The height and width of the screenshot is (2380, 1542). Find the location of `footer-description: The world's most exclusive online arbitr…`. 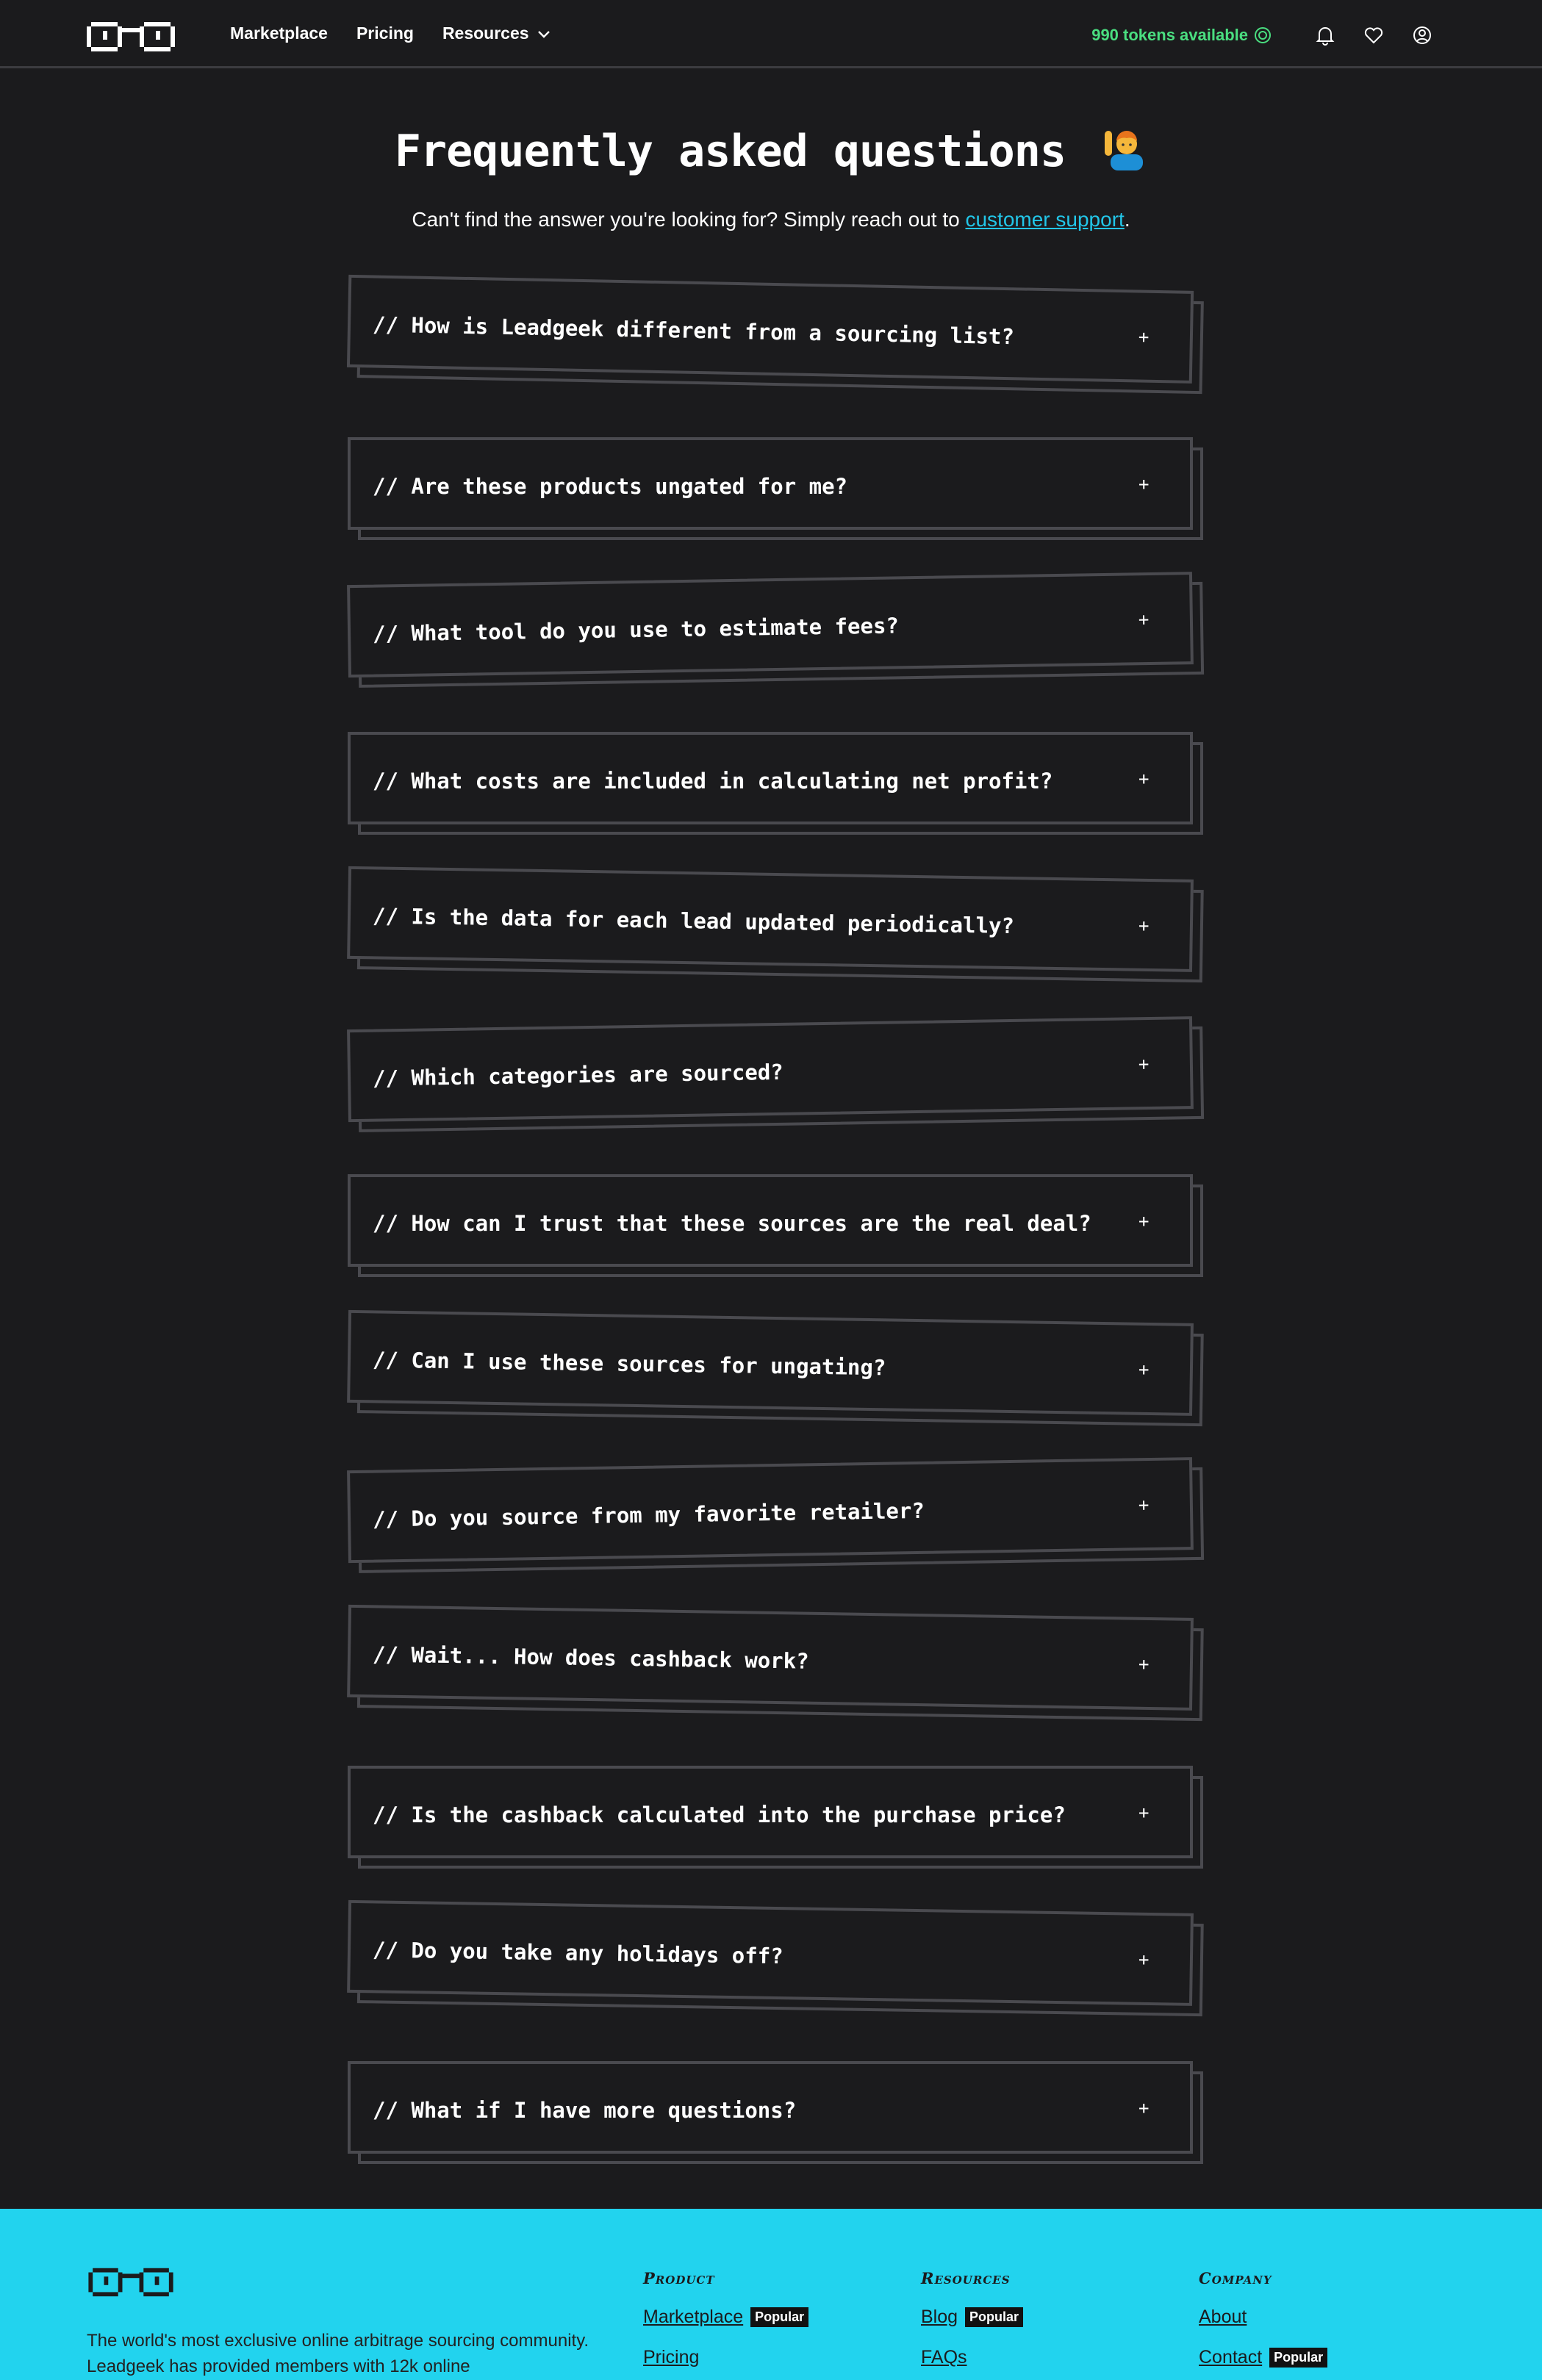

footer-description: The world's most exclusive online arbitr… is located at coordinates (338, 2353).